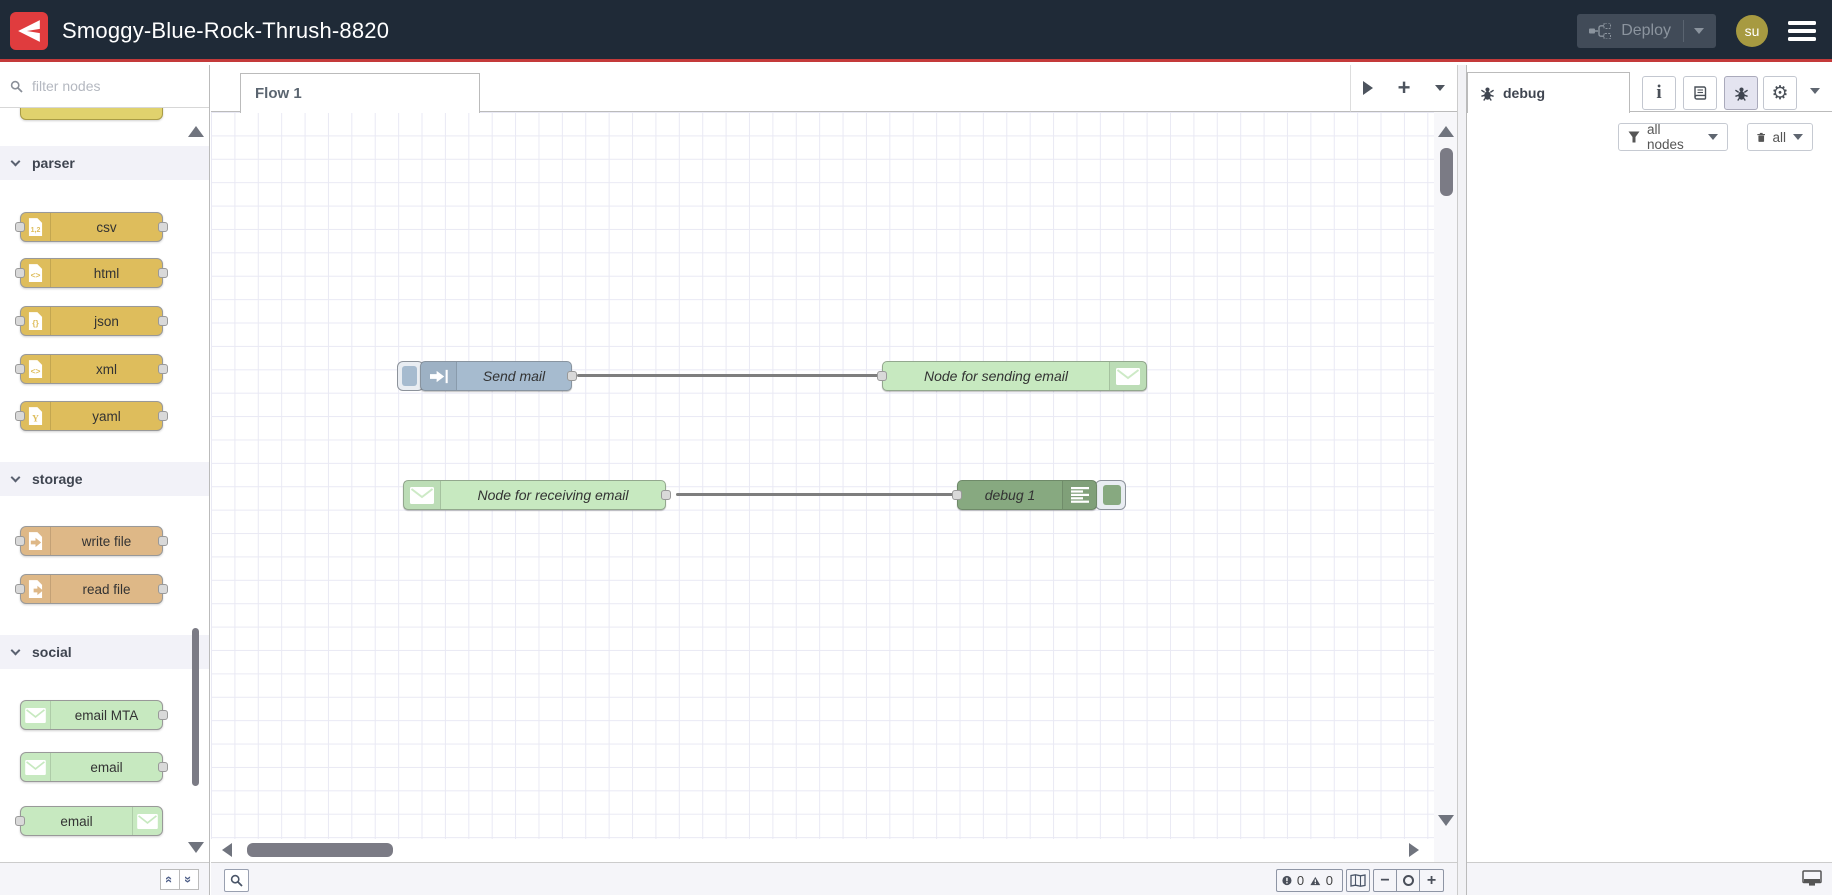 The height and width of the screenshot is (895, 1832). Describe the element at coordinates (91, 114) in the screenshot. I see `palette-node-partial` at that location.